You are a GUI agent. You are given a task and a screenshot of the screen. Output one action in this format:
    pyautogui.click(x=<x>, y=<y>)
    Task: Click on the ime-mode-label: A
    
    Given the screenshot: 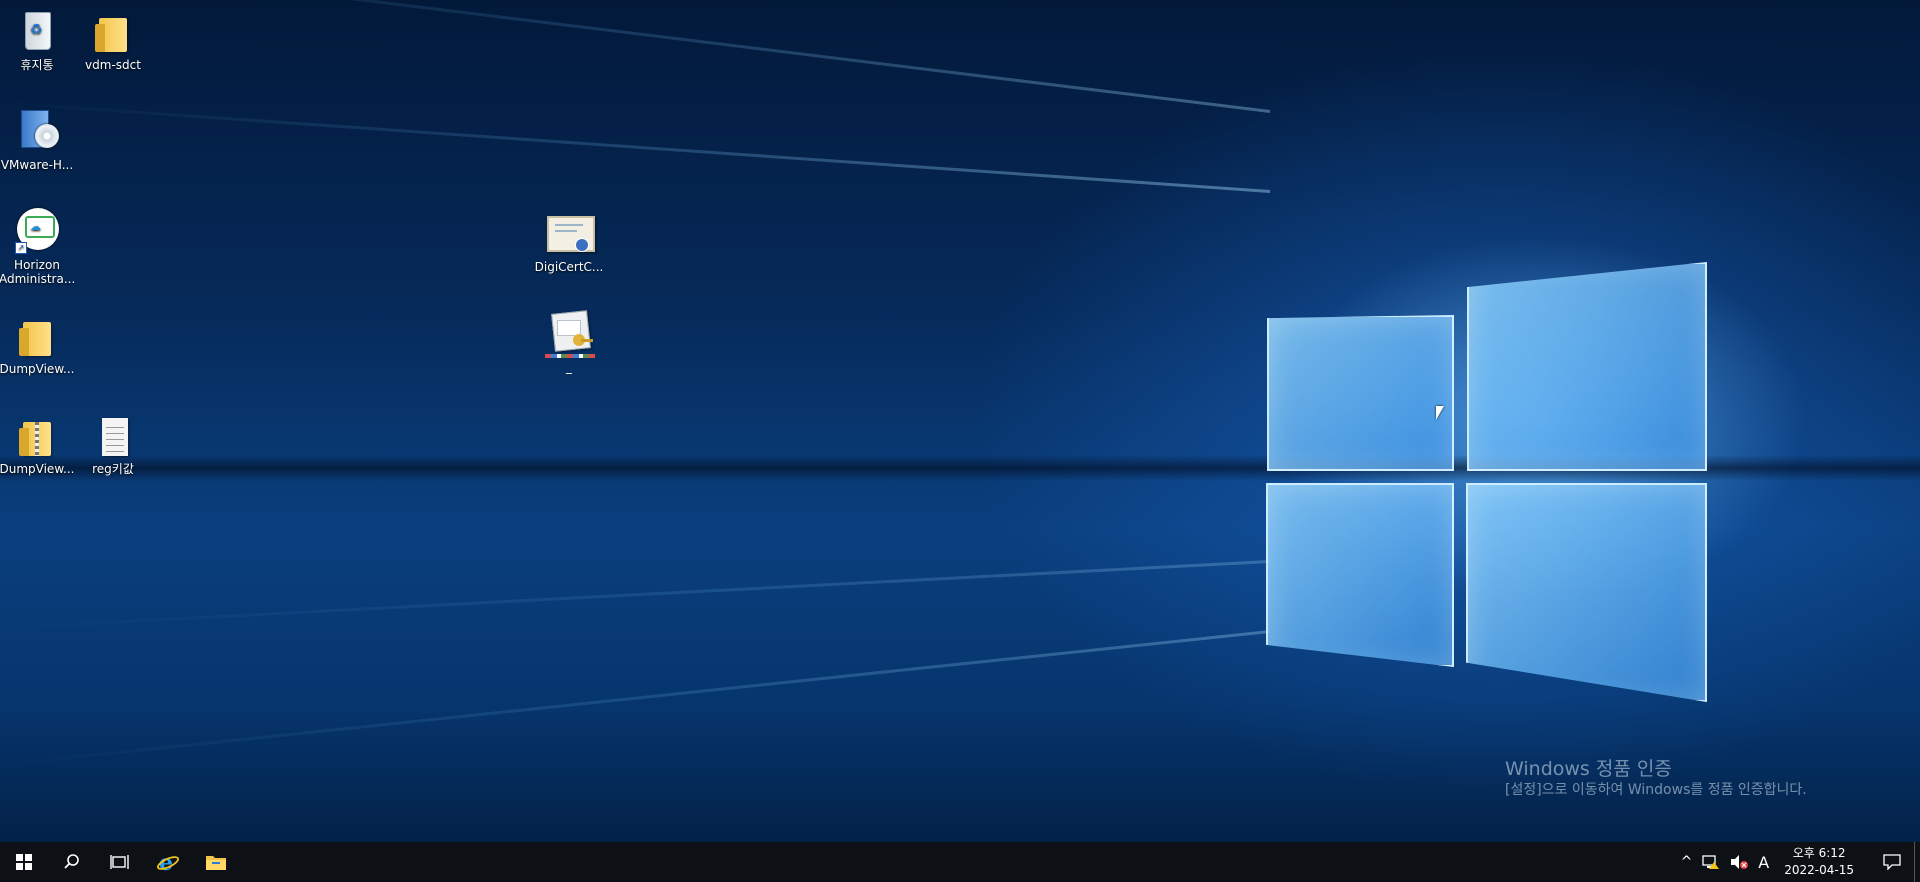 What is the action you would take?
    pyautogui.click(x=1764, y=862)
    